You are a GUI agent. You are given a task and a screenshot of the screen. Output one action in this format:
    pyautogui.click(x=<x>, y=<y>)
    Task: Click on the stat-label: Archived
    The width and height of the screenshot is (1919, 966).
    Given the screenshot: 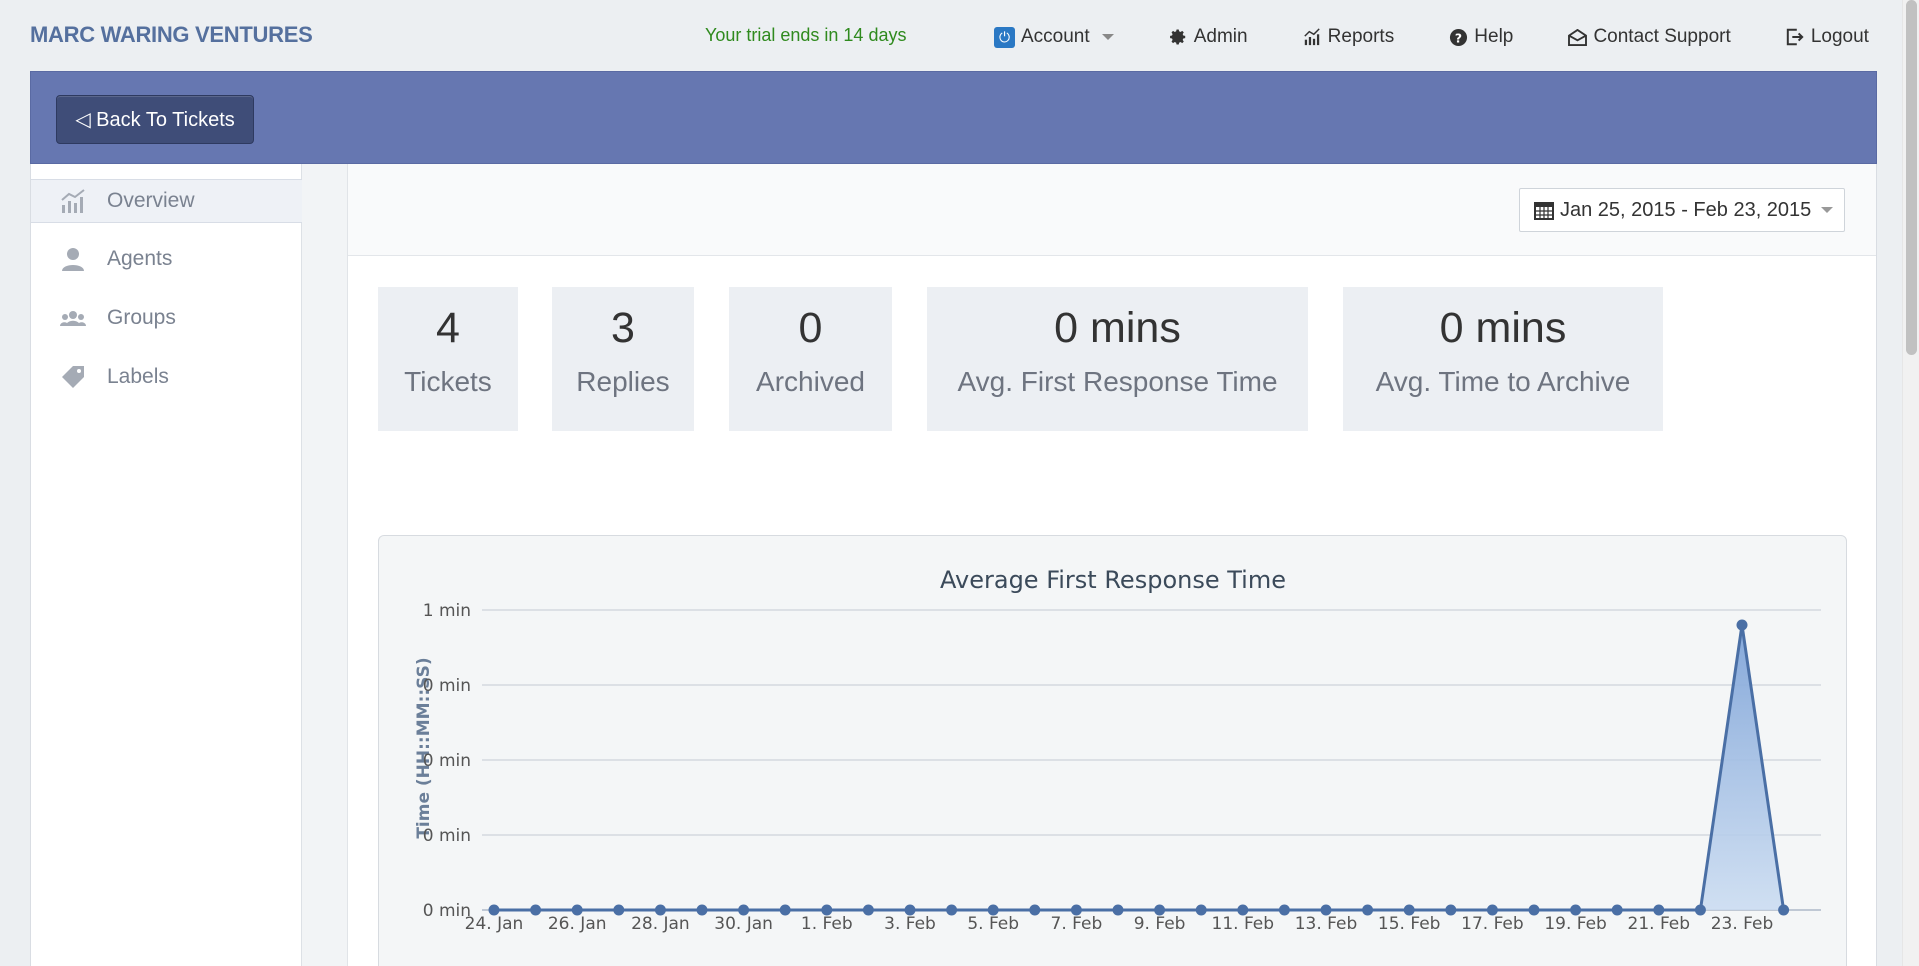 What is the action you would take?
    pyautogui.click(x=810, y=382)
    